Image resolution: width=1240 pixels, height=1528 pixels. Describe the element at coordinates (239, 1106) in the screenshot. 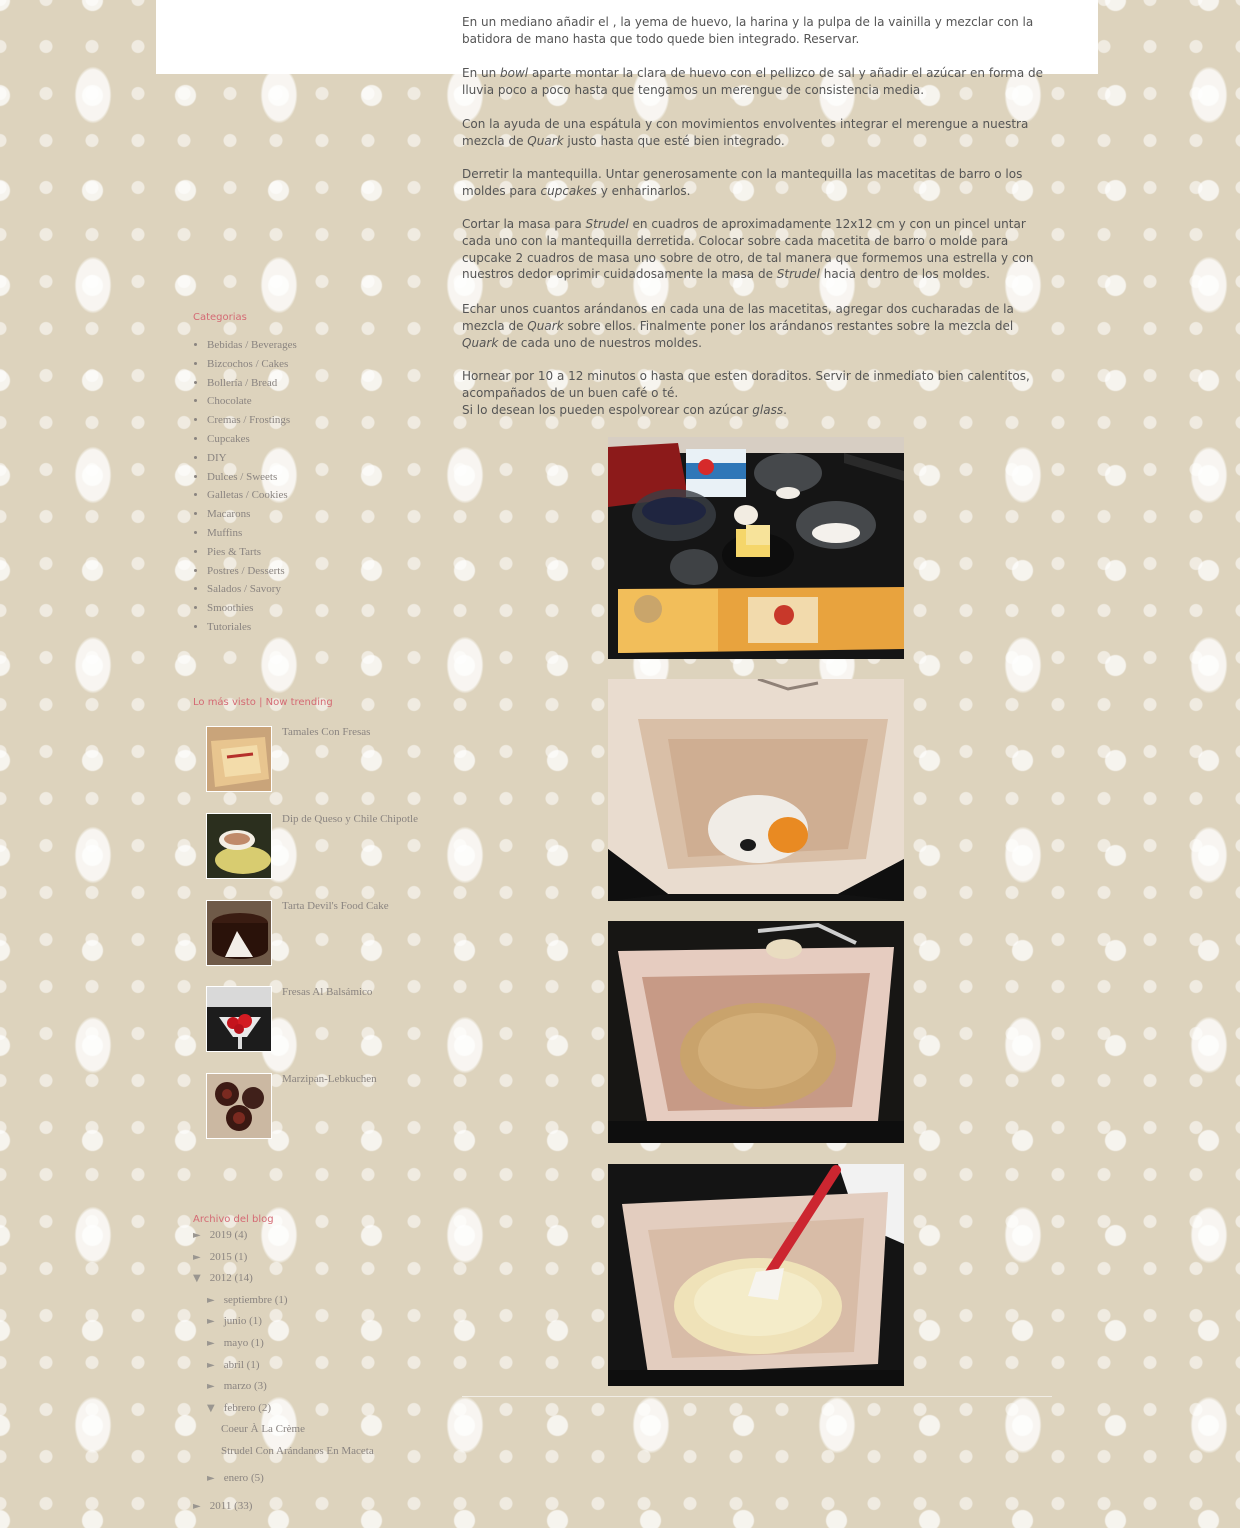

I see `lebkuchen-thumbnail` at that location.